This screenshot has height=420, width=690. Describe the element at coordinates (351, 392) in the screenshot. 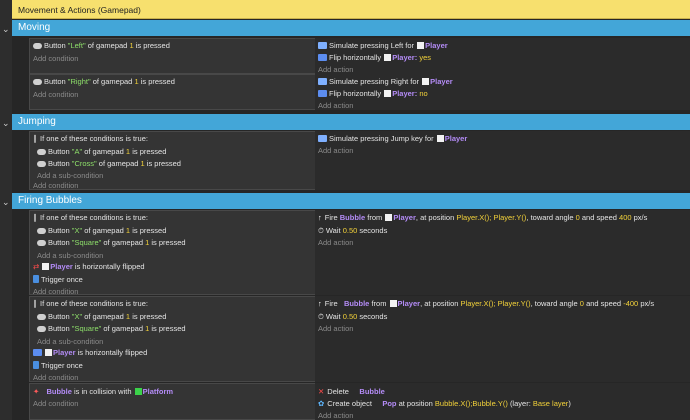

I see `action-delete-bubble: ✕ Delete Bubble` at that location.